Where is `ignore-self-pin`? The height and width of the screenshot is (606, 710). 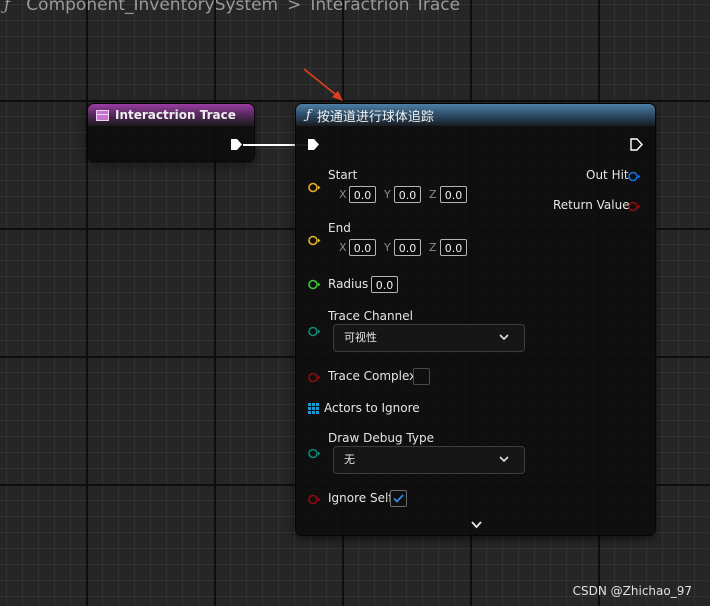 ignore-self-pin is located at coordinates (314, 499).